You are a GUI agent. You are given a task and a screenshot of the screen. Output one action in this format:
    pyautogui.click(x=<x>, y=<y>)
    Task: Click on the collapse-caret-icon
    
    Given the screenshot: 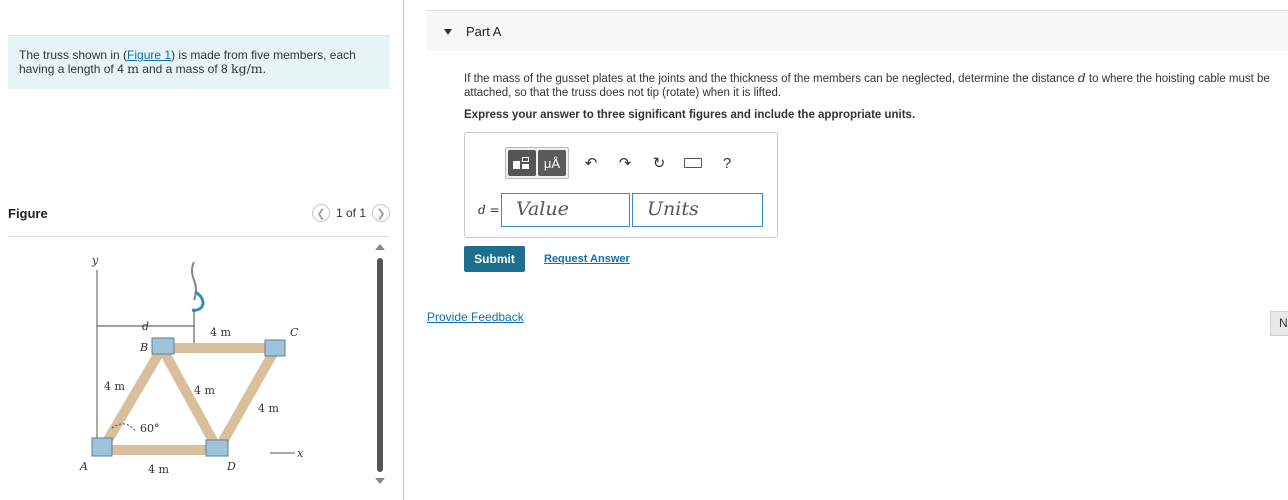 What is the action you would take?
    pyautogui.click(x=448, y=32)
    